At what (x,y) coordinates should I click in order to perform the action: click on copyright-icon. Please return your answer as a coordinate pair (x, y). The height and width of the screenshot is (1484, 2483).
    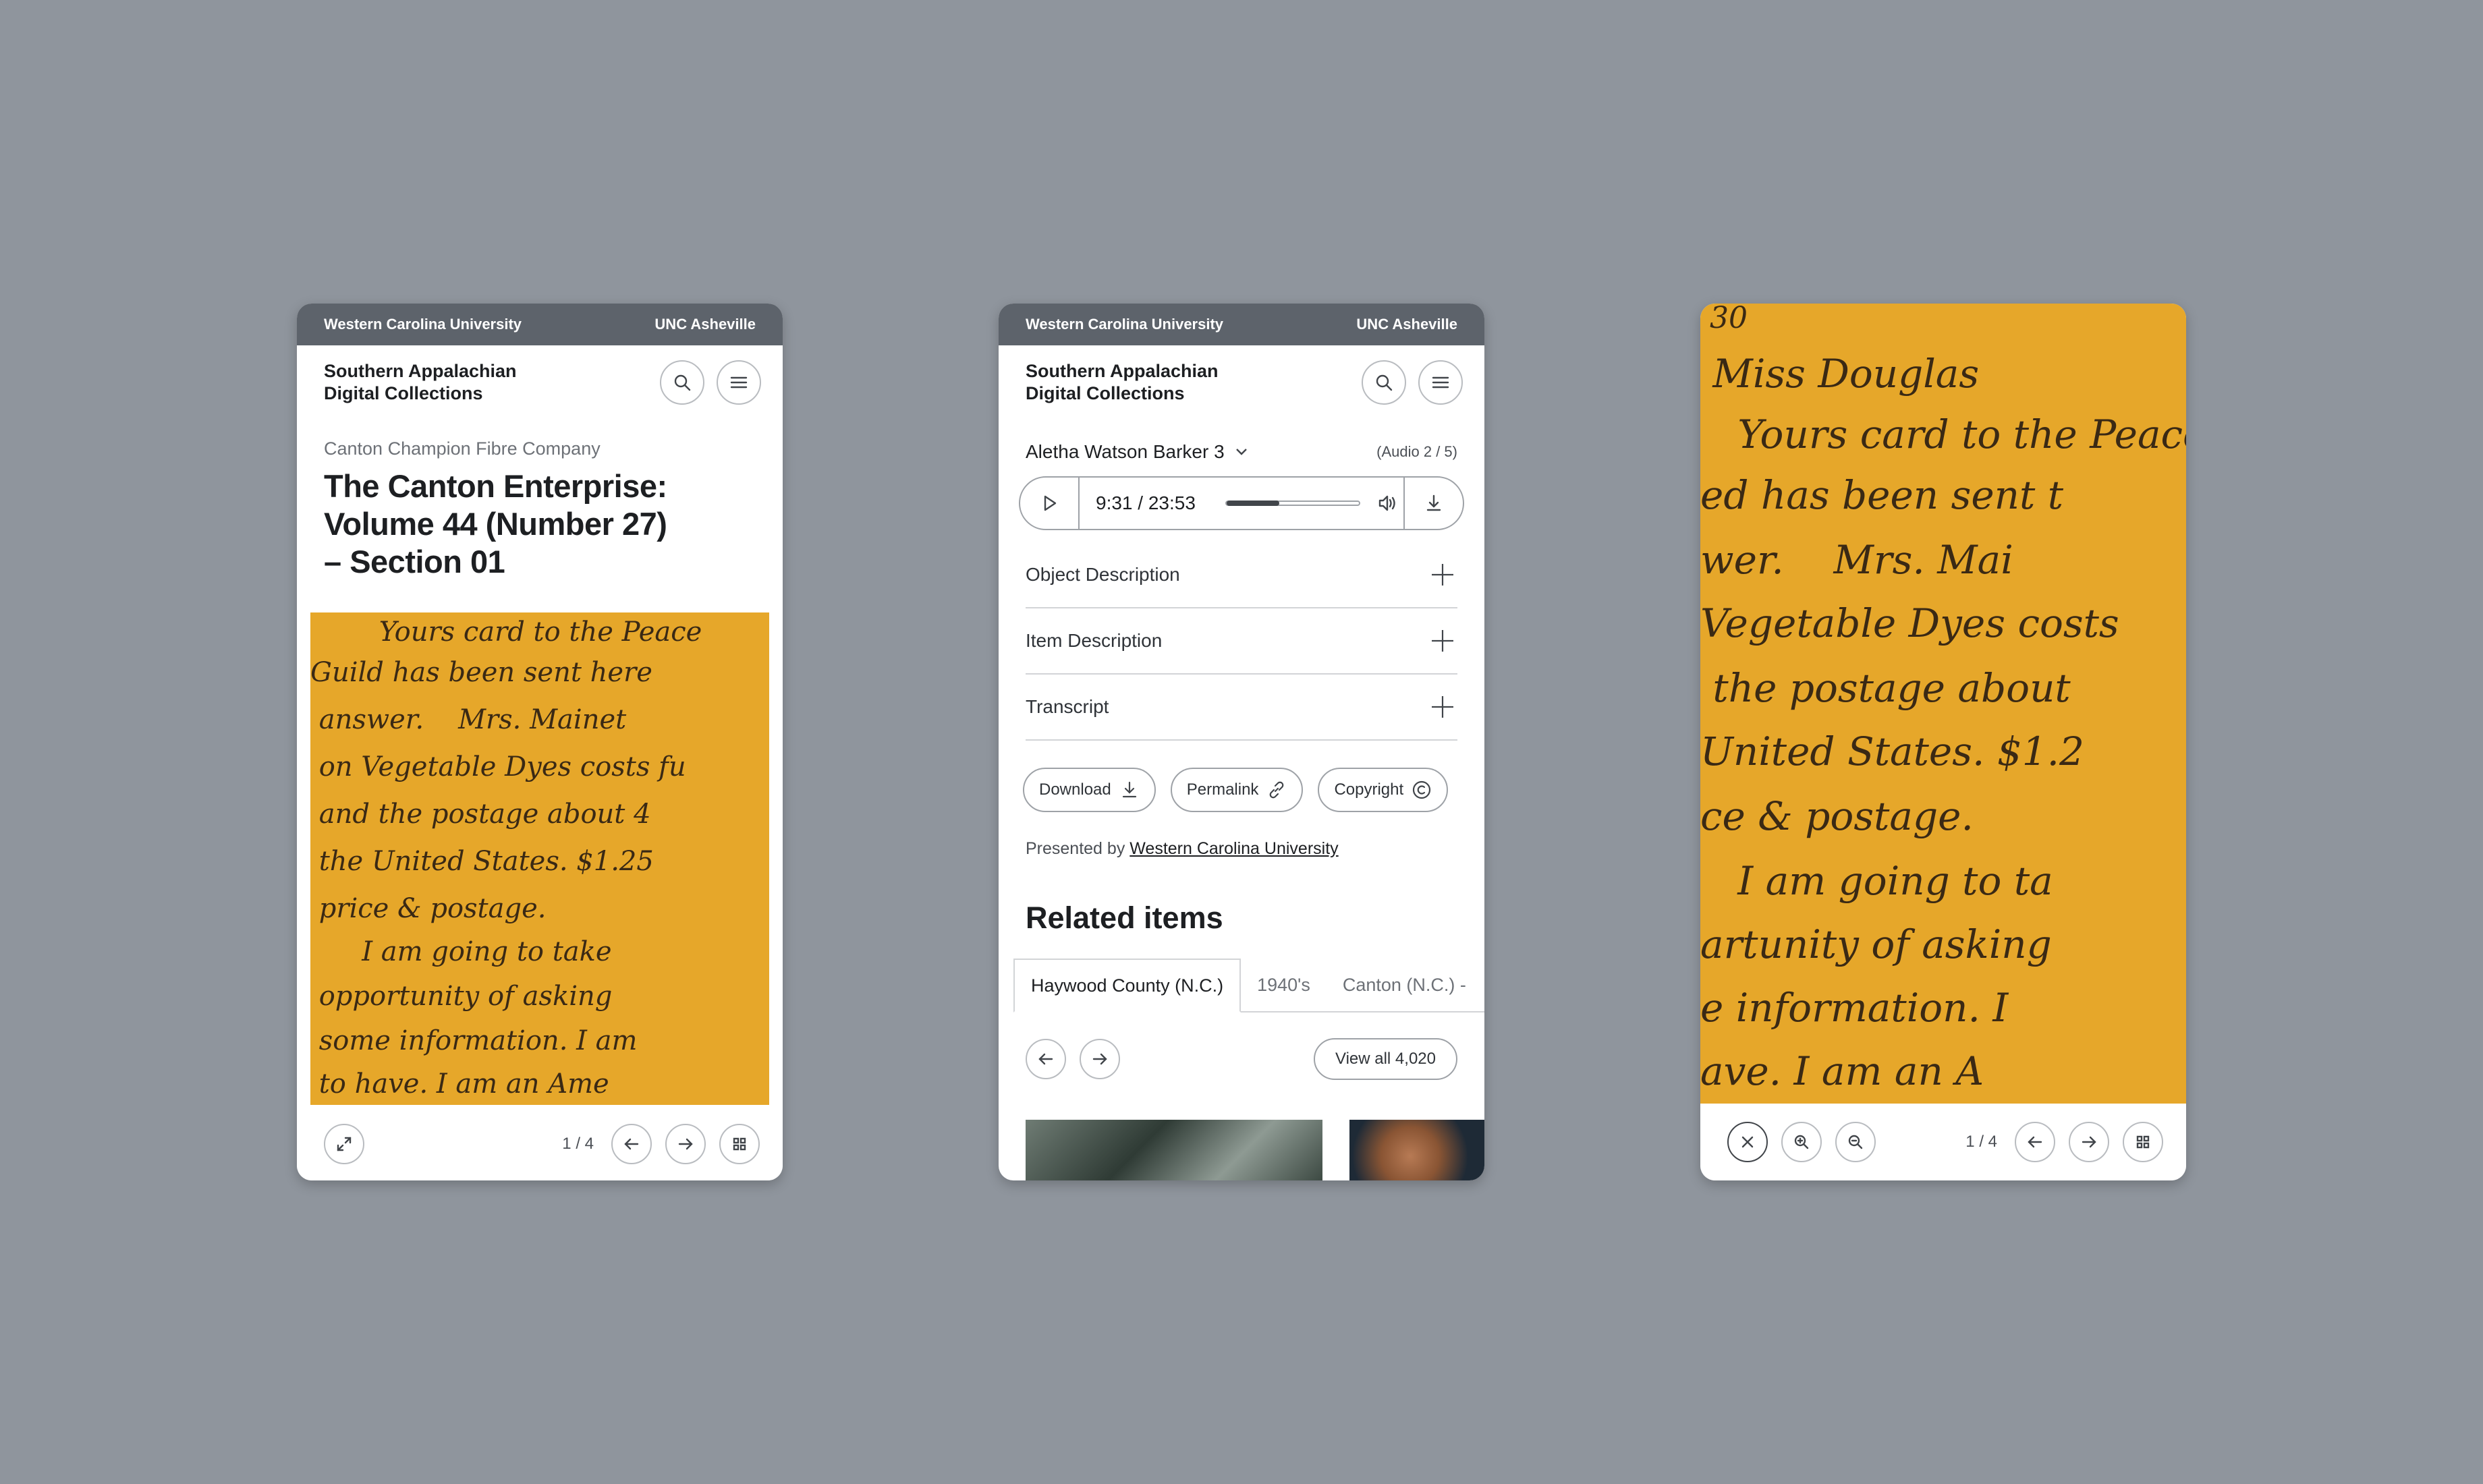
    Looking at the image, I should click on (1422, 790).